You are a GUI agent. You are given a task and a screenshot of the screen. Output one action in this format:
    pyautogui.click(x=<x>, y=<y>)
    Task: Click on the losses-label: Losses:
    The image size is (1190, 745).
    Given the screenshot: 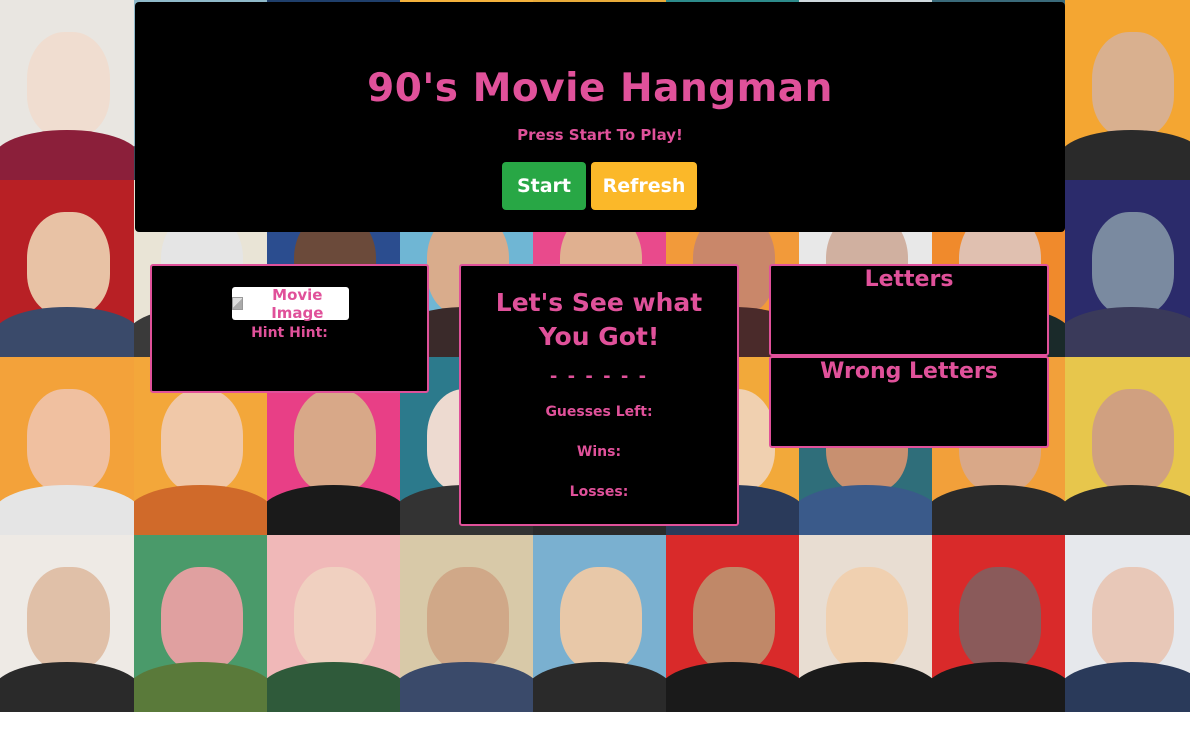 What is the action you would take?
    pyautogui.click(x=599, y=492)
    